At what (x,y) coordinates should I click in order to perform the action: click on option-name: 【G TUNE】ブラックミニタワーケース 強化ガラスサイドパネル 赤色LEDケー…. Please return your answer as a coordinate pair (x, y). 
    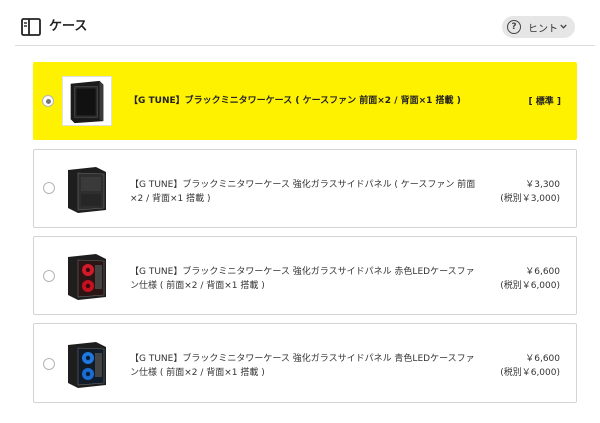
    Looking at the image, I should click on (302, 279).